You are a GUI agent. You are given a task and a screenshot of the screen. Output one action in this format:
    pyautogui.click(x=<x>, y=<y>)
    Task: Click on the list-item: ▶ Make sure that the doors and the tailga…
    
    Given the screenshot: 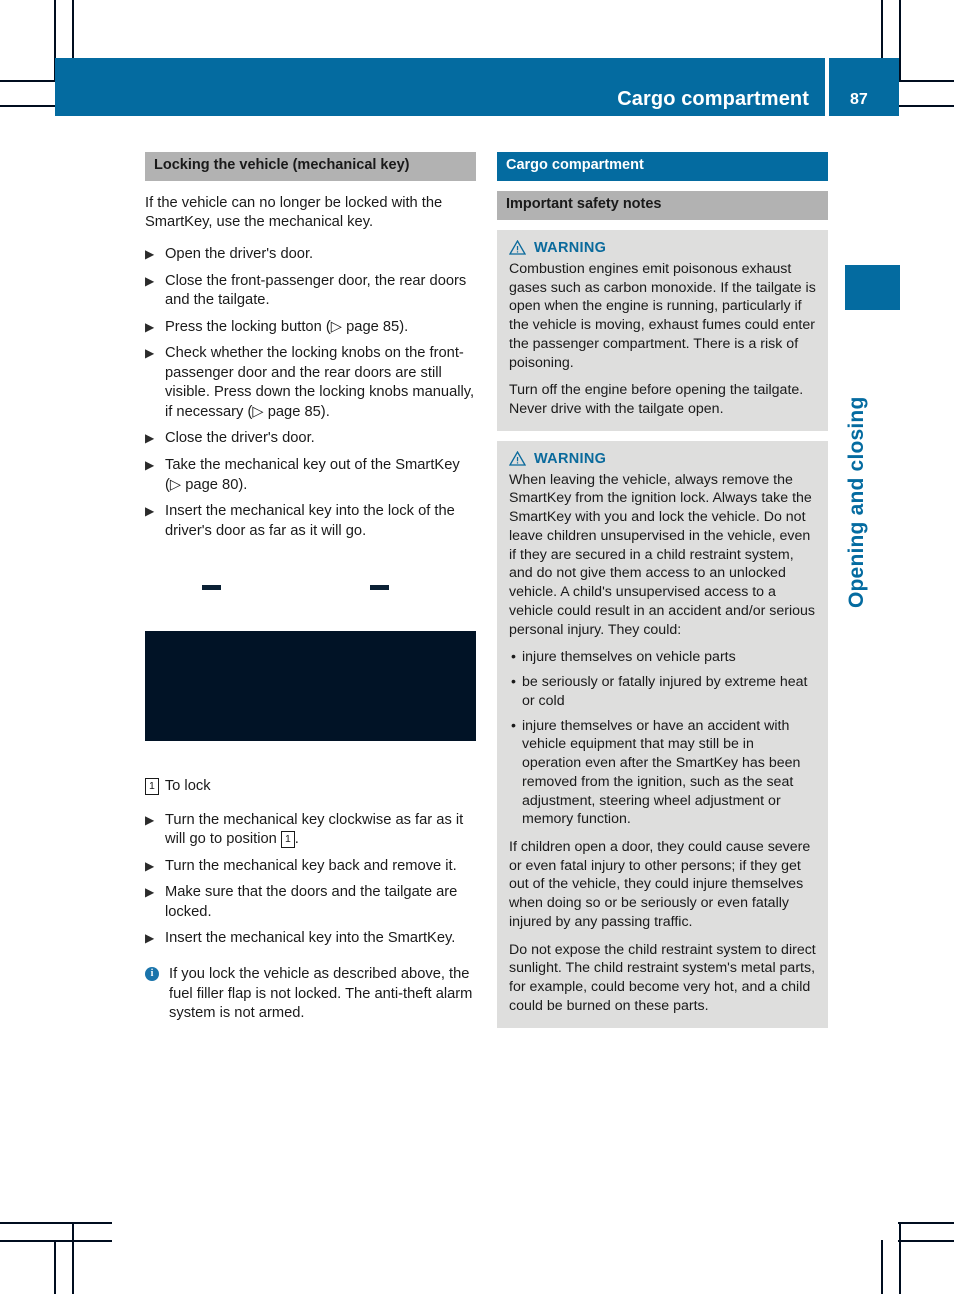 What is the action you would take?
    pyautogui.click(x=310, y=902)
    